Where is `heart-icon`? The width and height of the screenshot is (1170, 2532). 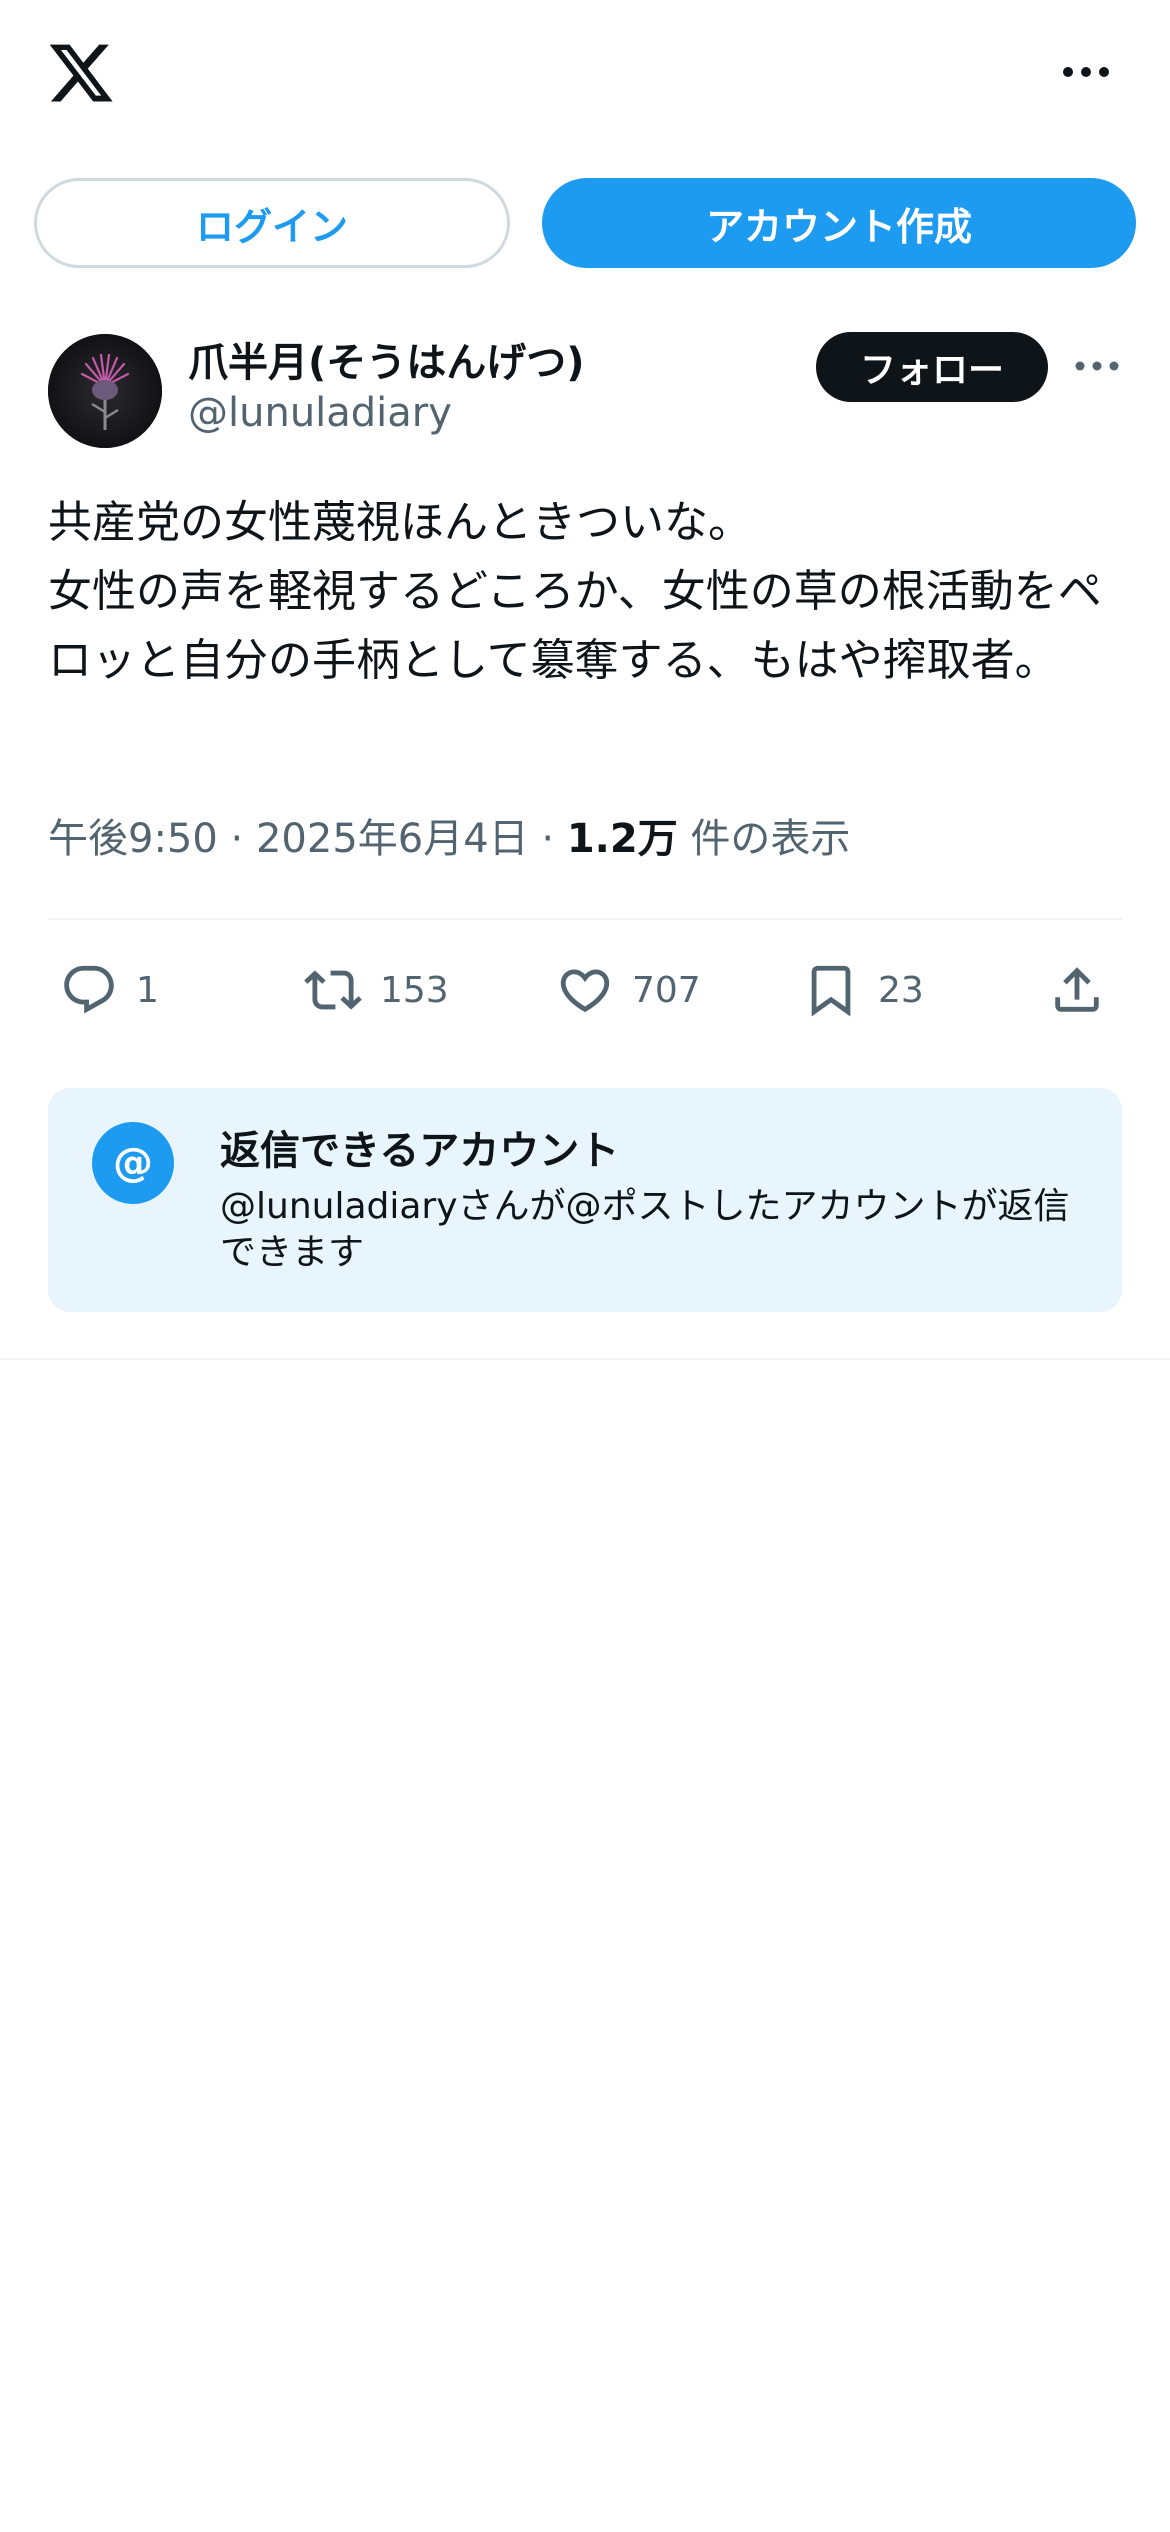
heart-icon is located at coordinates (585, 991).